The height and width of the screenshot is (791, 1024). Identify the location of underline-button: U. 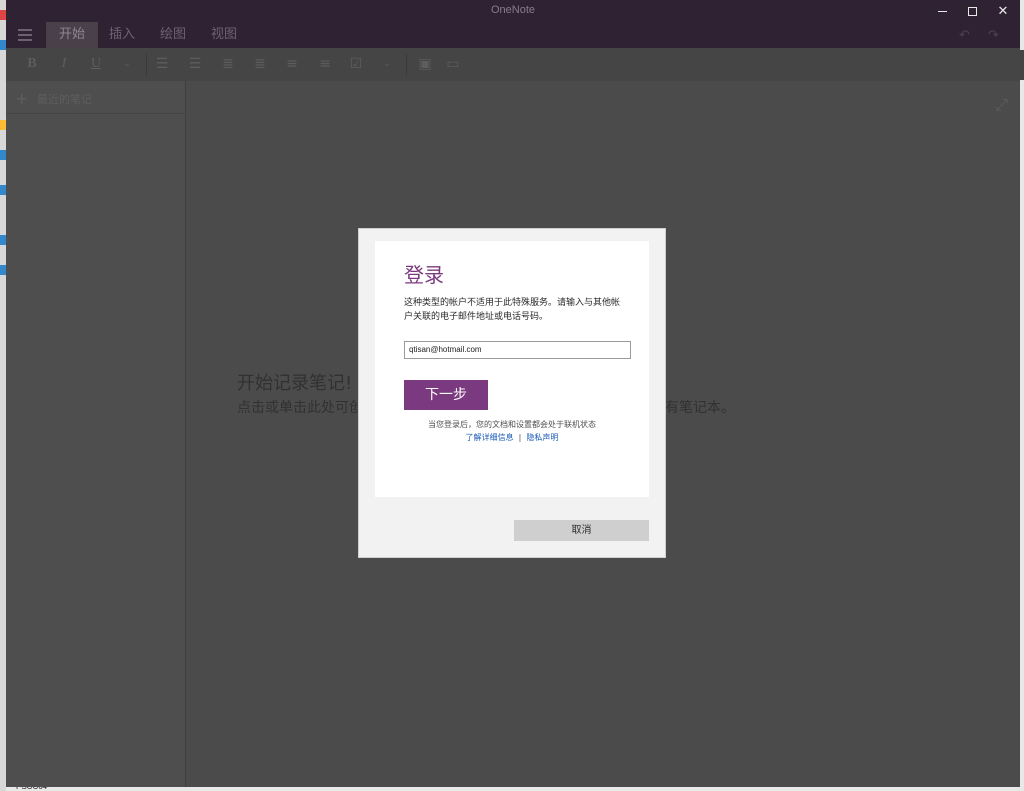
(96, 64).